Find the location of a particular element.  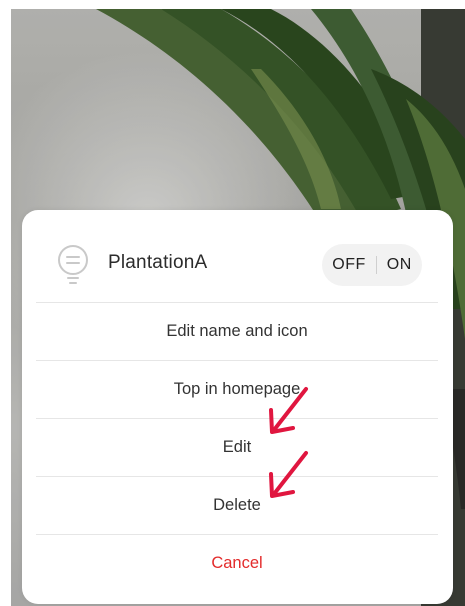

top-in-homepage-button: Top in homepage is located at coordinates (237, 389).